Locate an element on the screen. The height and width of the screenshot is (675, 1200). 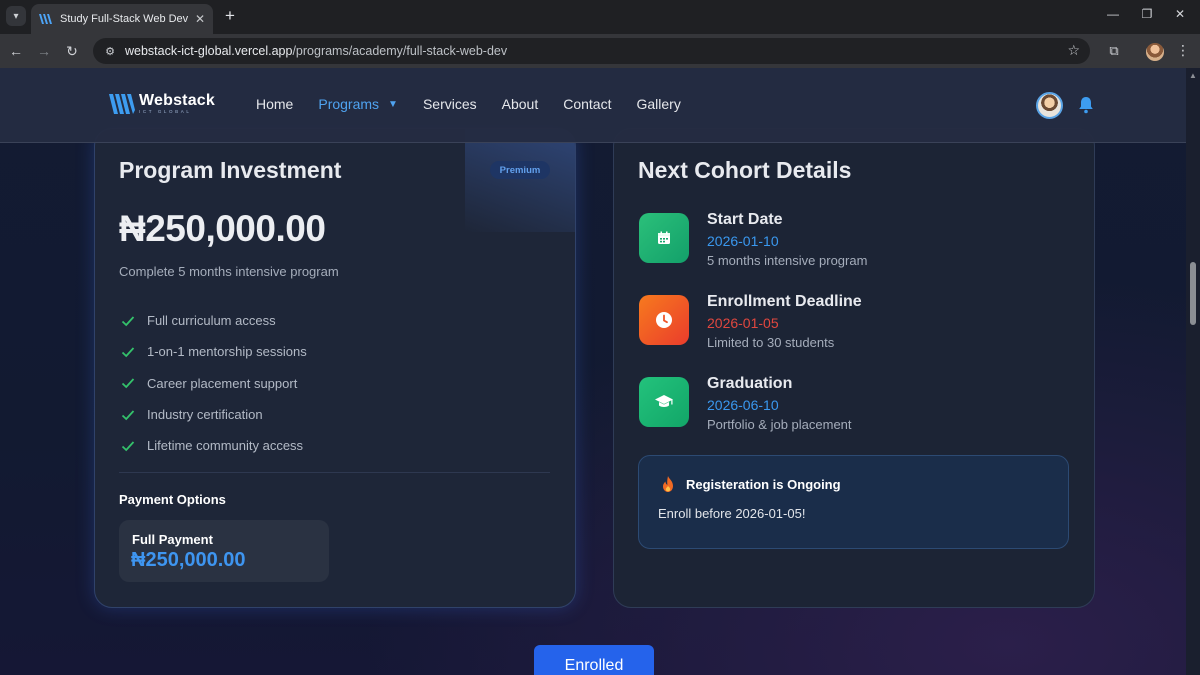
enrolled-button: Enrolled is located at coordinates (594, 660).